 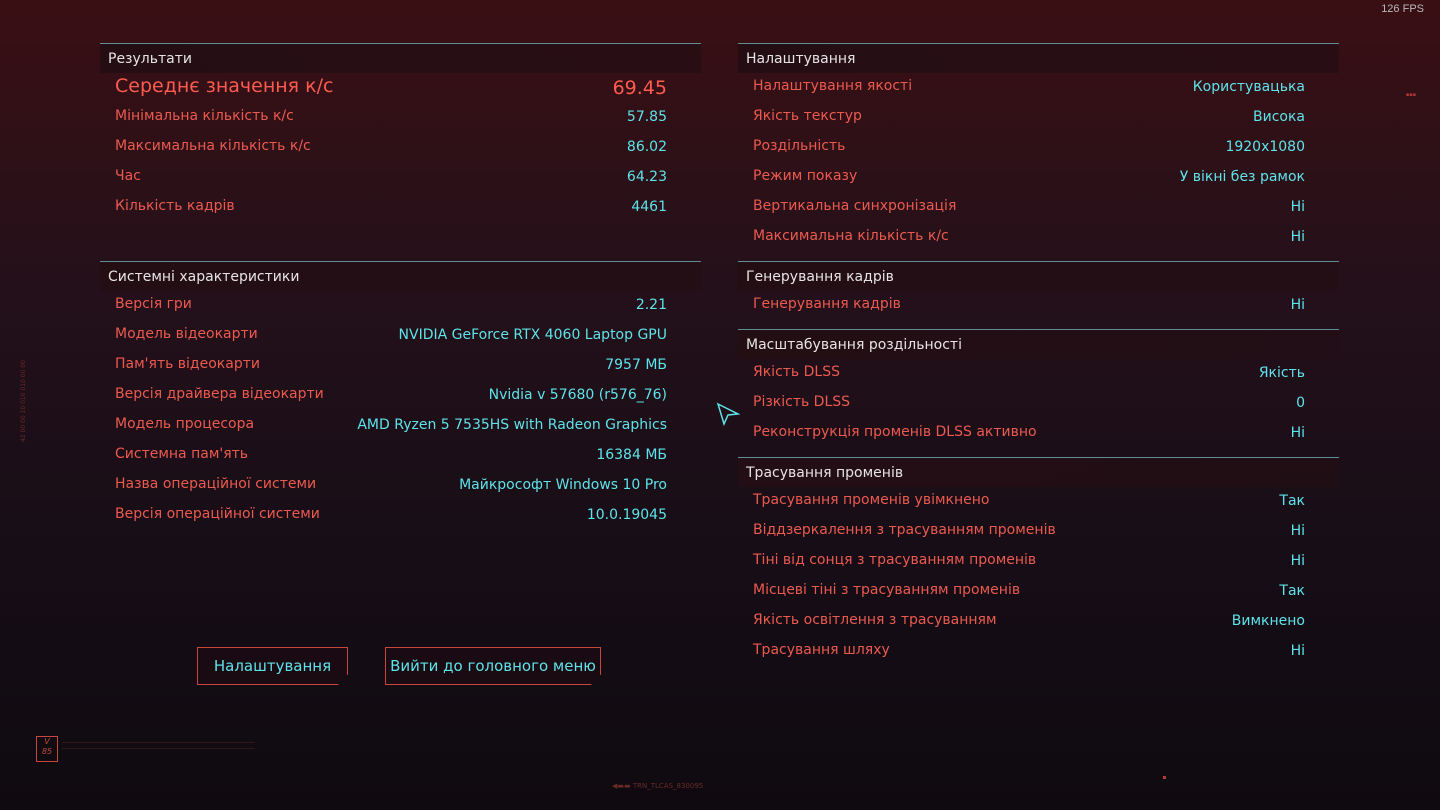 What do you see at coordinates (646, 177) in the screenshot?
I see `row-value: 64.23` at bounding box center [646, 177].